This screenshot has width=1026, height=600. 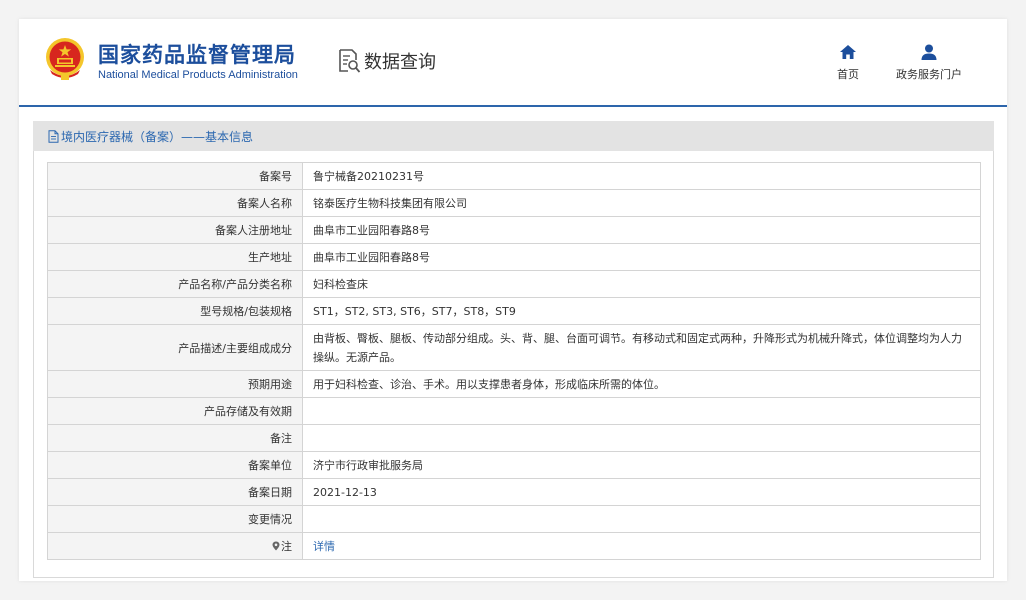 I want to click on table-row: 生产地址 曲阜市工业园阳春路8号, so click(x=514, y=257).